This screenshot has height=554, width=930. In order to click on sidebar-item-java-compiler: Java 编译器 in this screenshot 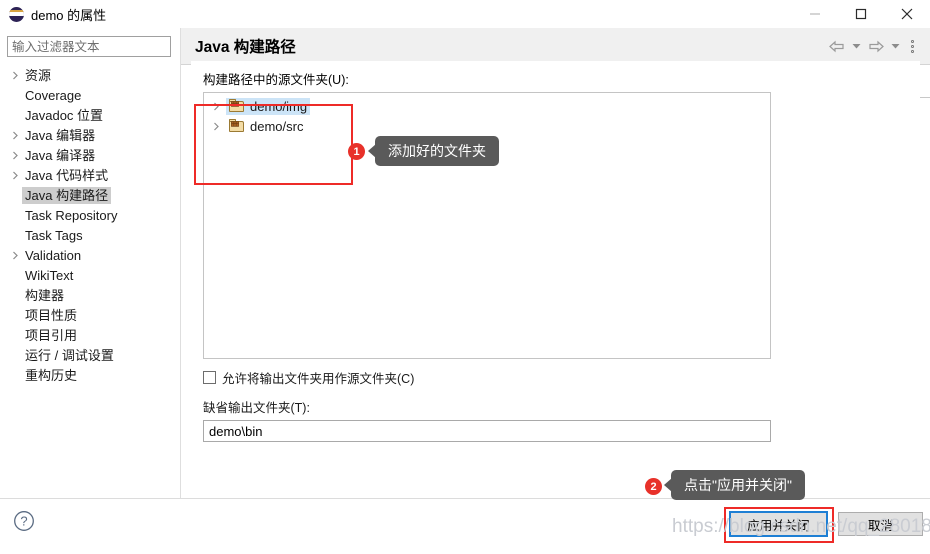, I will do `click(90, 155)`.